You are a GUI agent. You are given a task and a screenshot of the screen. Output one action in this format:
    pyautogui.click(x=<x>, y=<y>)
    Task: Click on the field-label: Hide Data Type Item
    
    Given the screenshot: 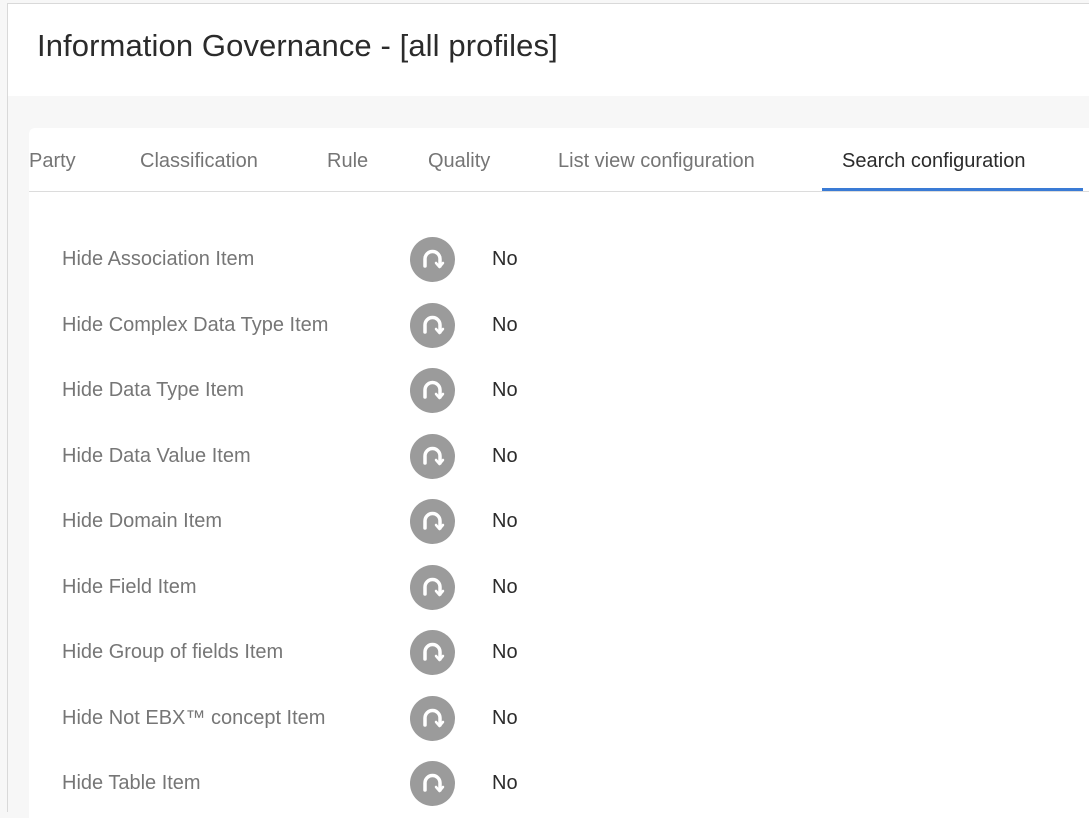 What is the action you would take?
    pyautogui.click(x=153, y=390)
    